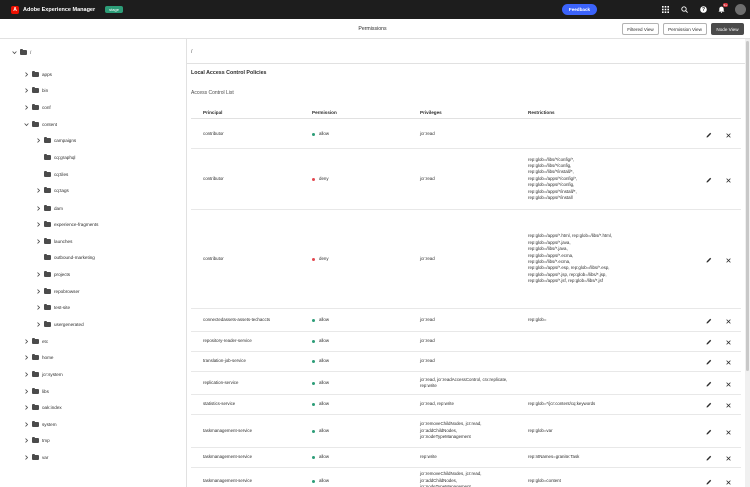 The height and width of the screenshot is (487, 750). I want to click on bell-icon: 9+, so click(722, 9).